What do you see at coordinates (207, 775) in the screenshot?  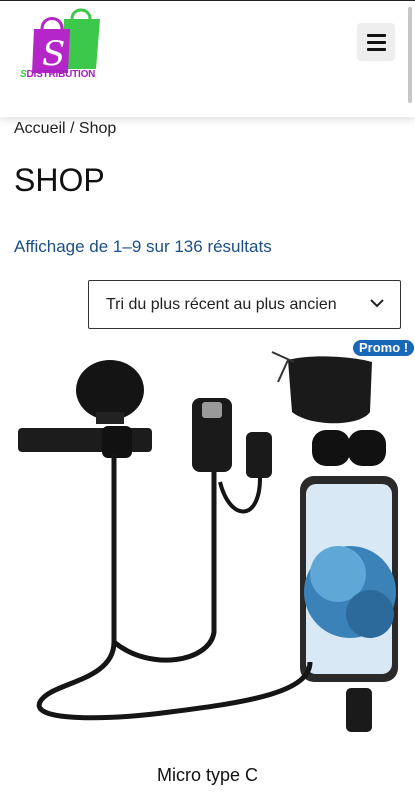 I see `product-title-link: Micro type C` at bounding box center [207, 775].